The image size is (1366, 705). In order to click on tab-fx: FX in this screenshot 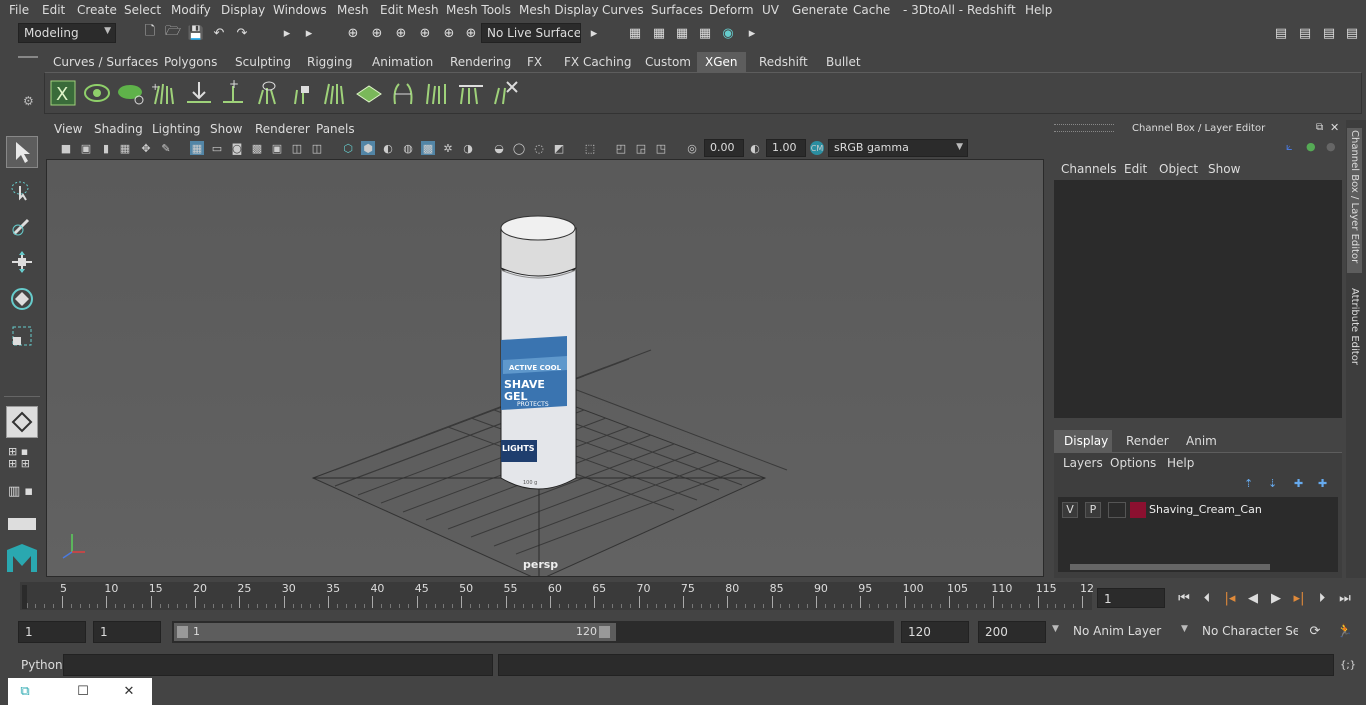, I will do `click(534, 62)`.